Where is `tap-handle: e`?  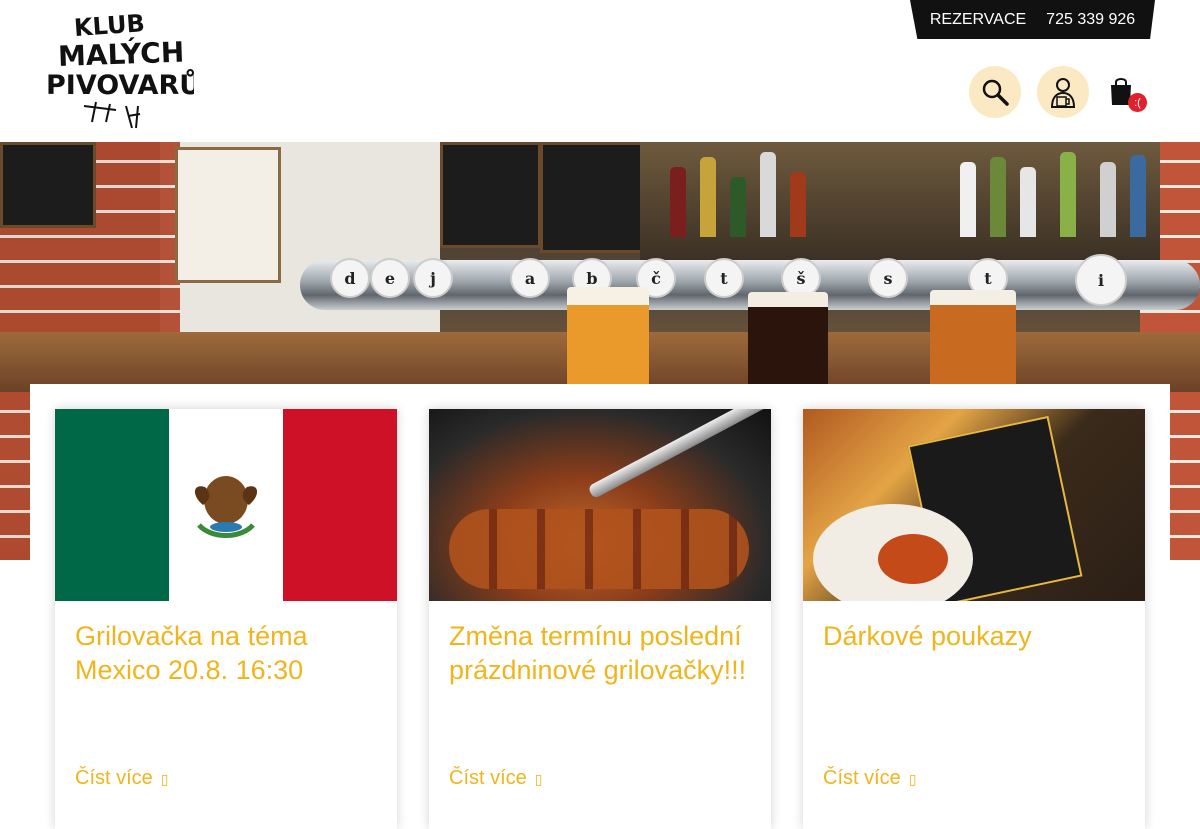 tap-handle: e is located at coordinates (390, 278).